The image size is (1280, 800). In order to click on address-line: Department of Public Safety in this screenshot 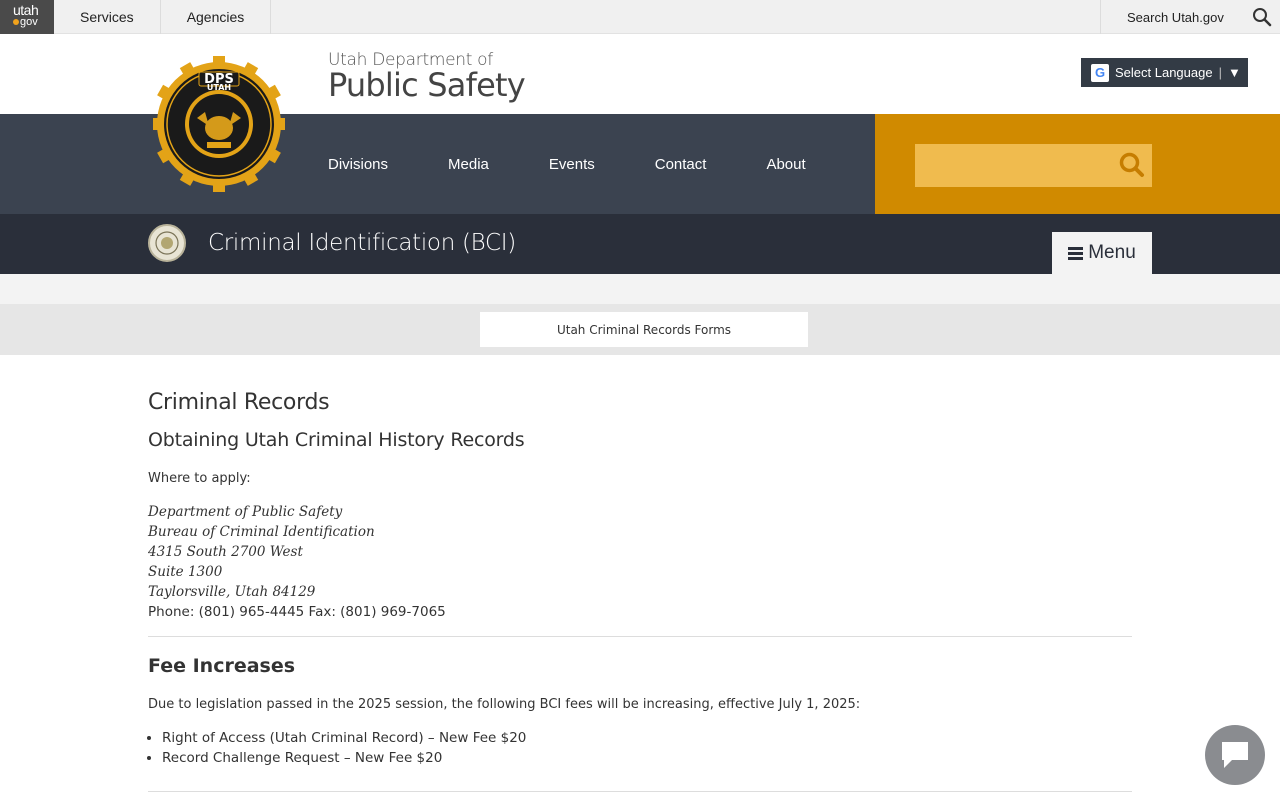, I will do `click(245, 512)`.